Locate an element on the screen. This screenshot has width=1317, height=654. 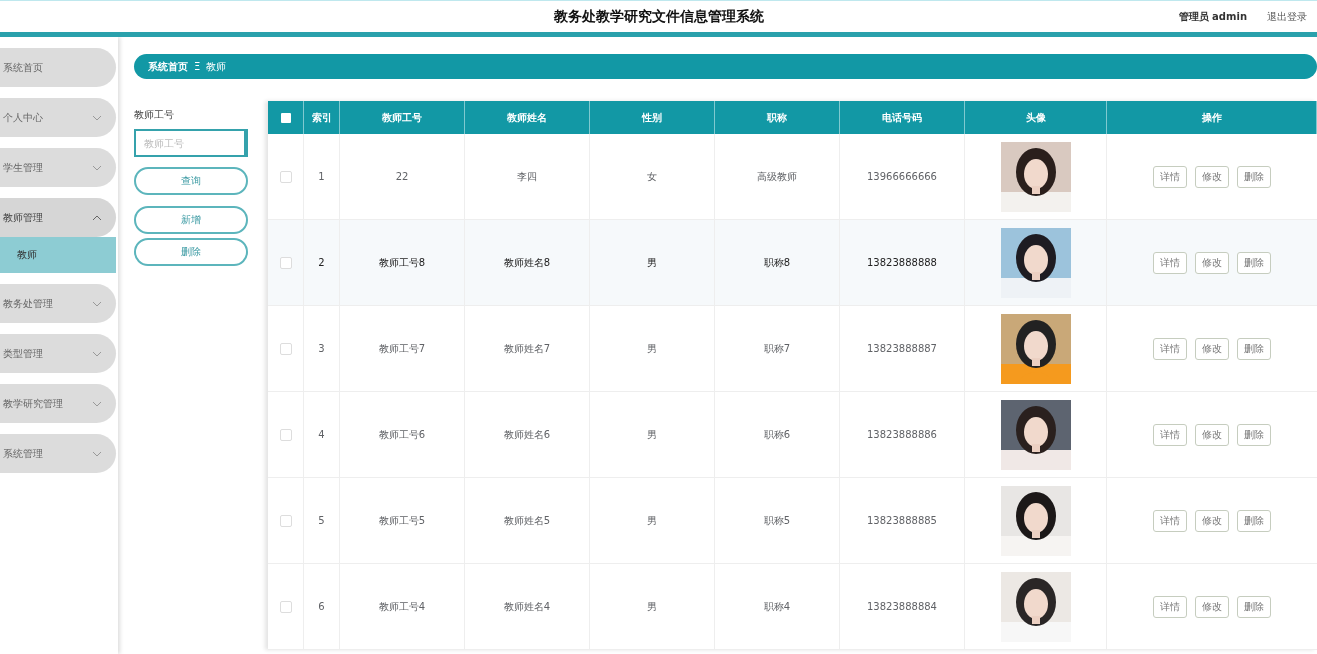
sidebar-subitem: 教师 is located at coordinates (58, 255).